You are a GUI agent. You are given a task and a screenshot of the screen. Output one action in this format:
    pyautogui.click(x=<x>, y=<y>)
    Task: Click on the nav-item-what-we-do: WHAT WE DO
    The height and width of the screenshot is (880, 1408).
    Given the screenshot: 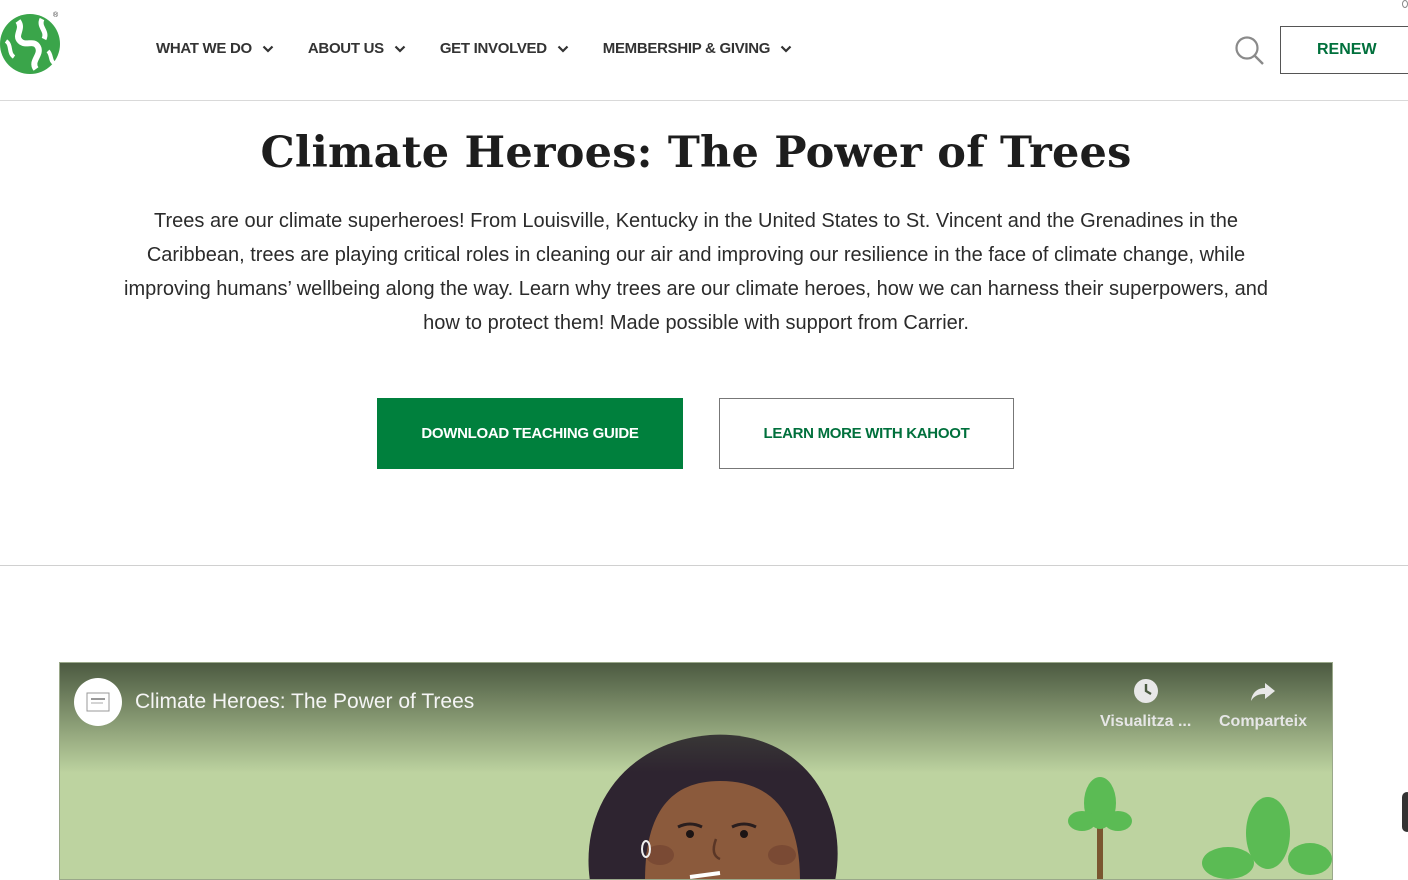 What is the action you would take?
    pyautogui.click(x=215, y=48)
    